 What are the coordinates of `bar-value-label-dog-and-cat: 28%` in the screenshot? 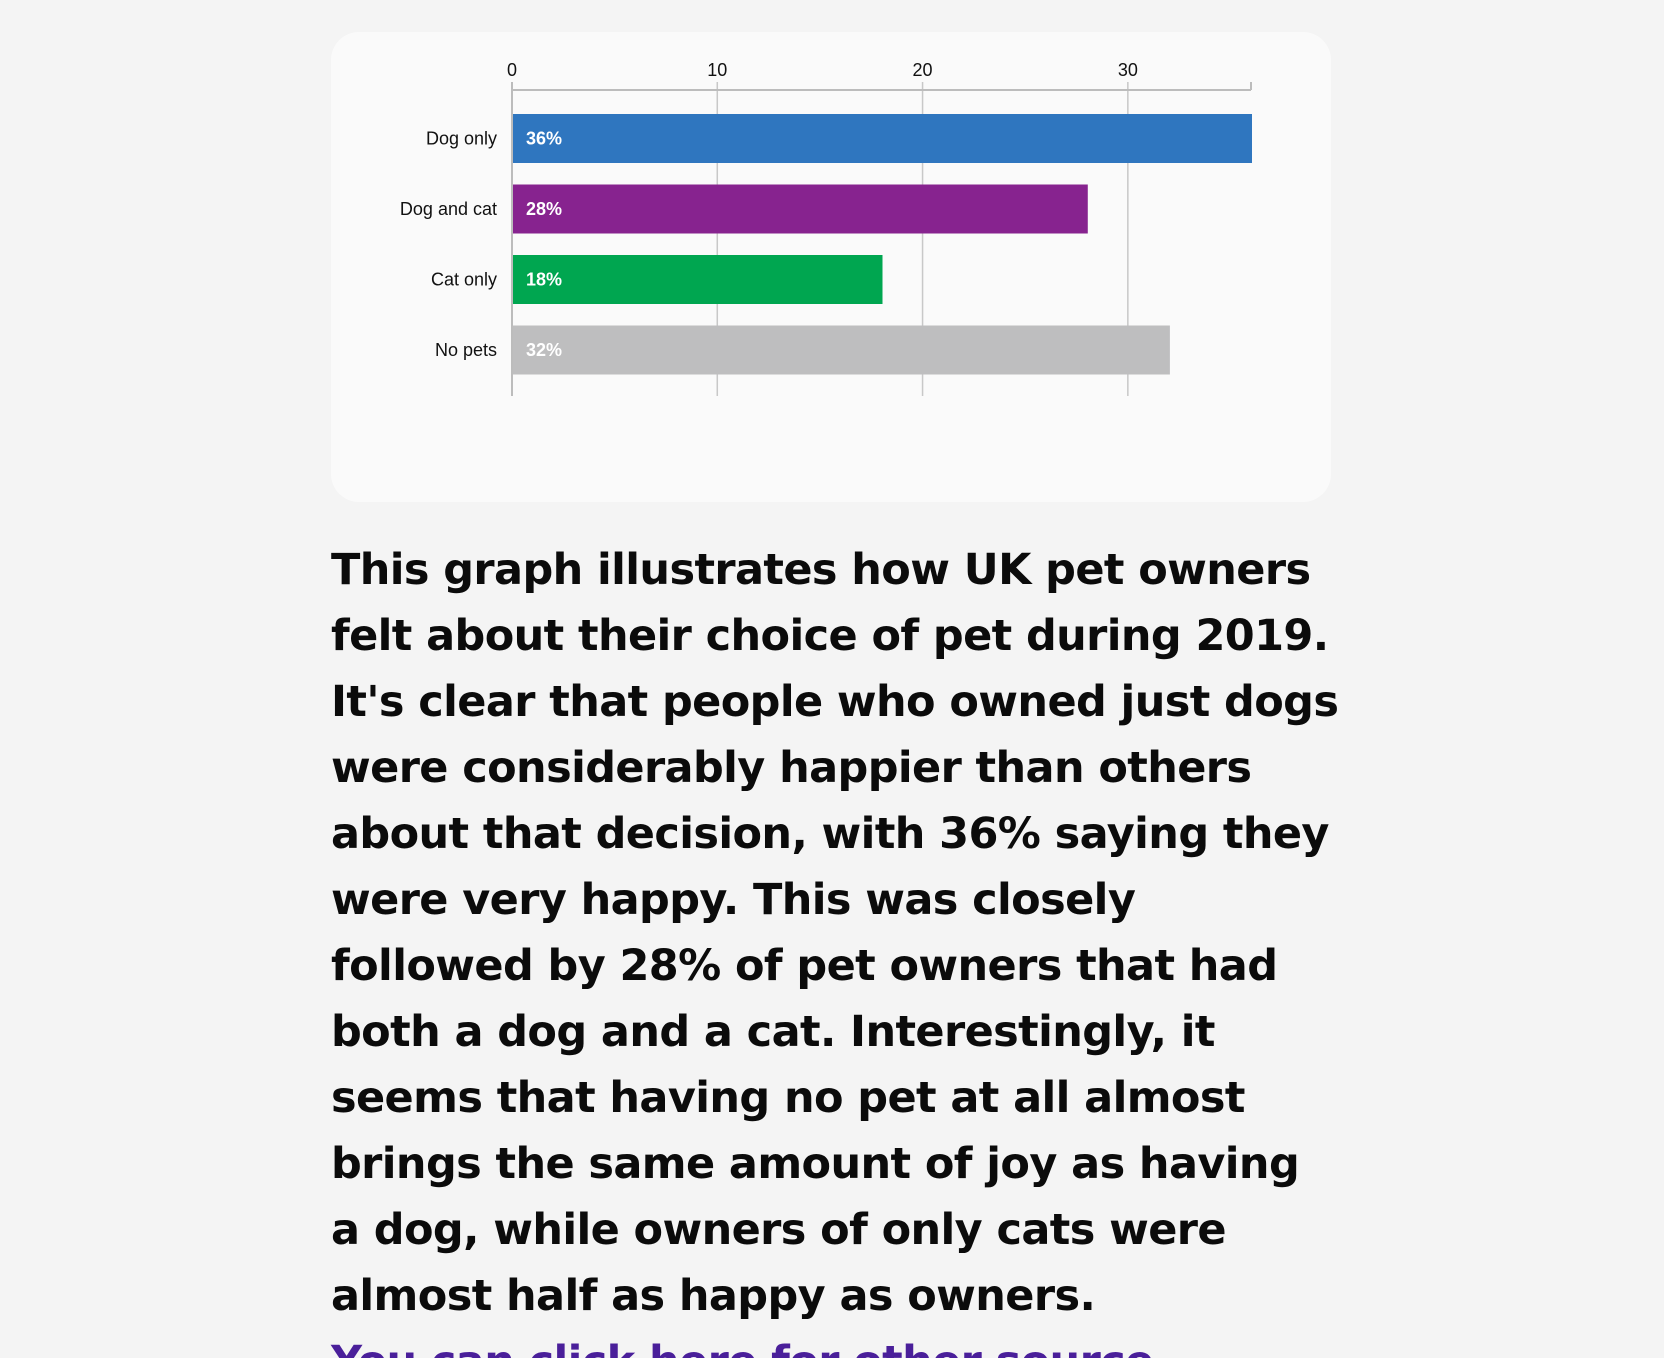 It's located at (544, 209).